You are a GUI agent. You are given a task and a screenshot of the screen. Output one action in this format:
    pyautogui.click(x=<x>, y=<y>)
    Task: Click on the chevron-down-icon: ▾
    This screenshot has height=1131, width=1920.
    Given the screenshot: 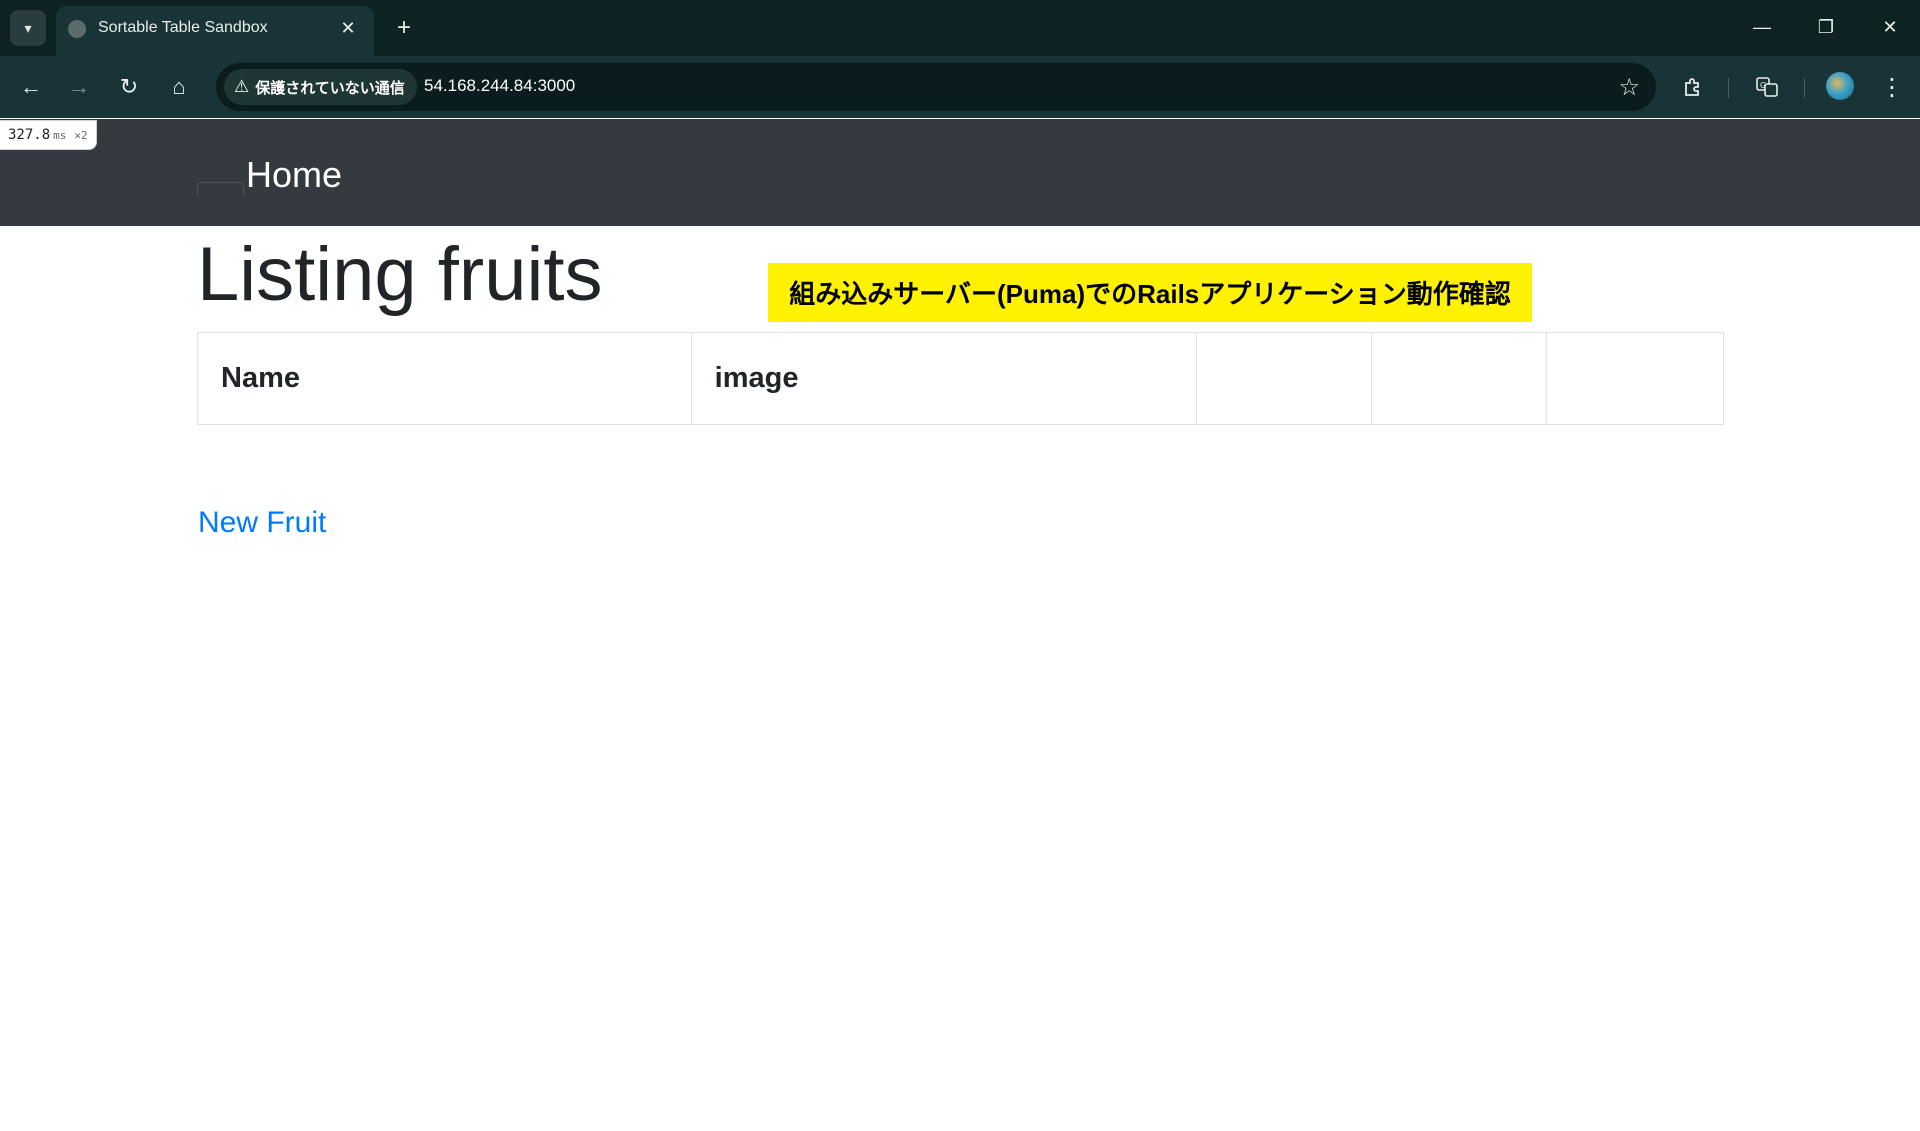 What is the action you would take?
    pyautogui.click(x=28, y=27)
    